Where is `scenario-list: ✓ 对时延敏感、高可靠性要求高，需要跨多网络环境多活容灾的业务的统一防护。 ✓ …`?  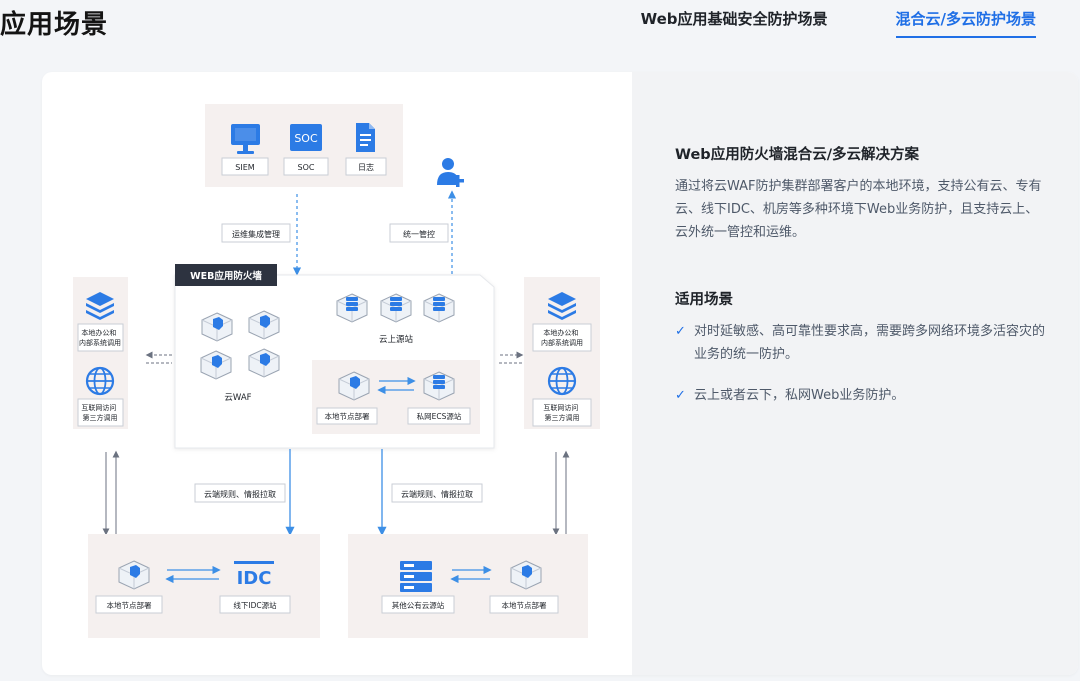 scenario-list: ✓ 对时延敏感、高可靠性要求高，需要跨多网络环境多活容灾的业务的统一防护。 ✓ … is located at coordinates (861, 372).